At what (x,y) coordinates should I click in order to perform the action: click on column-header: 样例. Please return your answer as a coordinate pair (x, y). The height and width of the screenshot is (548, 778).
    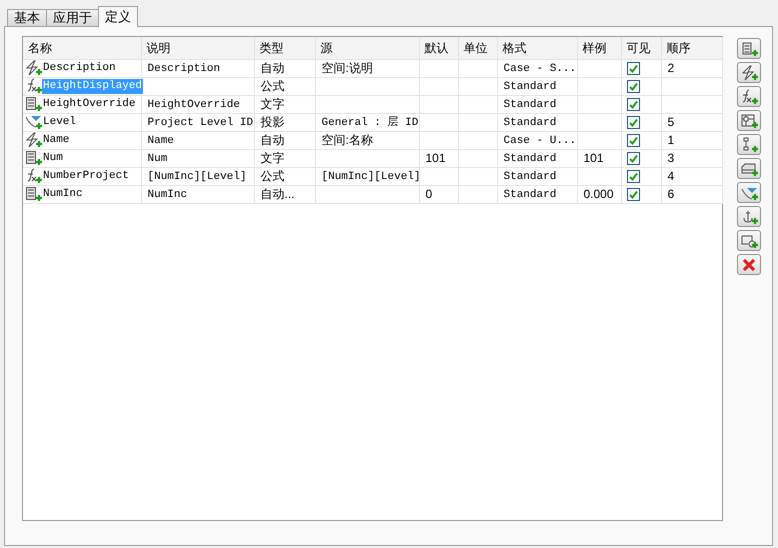
    Looking at the image, I should click on (599, 48).